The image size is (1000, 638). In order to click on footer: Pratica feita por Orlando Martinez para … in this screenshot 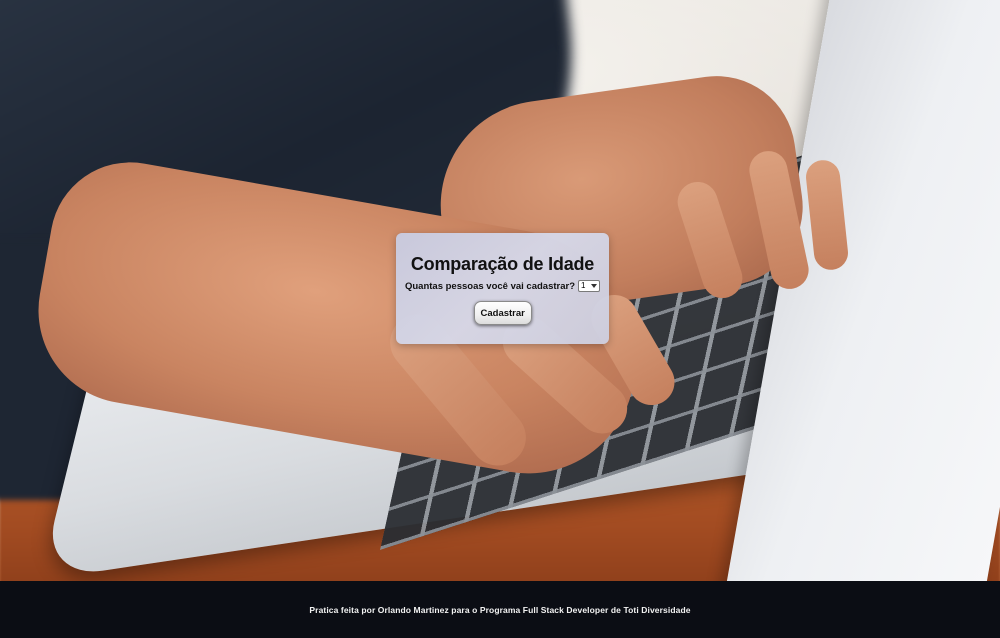, I will do `click(500, 609)`.